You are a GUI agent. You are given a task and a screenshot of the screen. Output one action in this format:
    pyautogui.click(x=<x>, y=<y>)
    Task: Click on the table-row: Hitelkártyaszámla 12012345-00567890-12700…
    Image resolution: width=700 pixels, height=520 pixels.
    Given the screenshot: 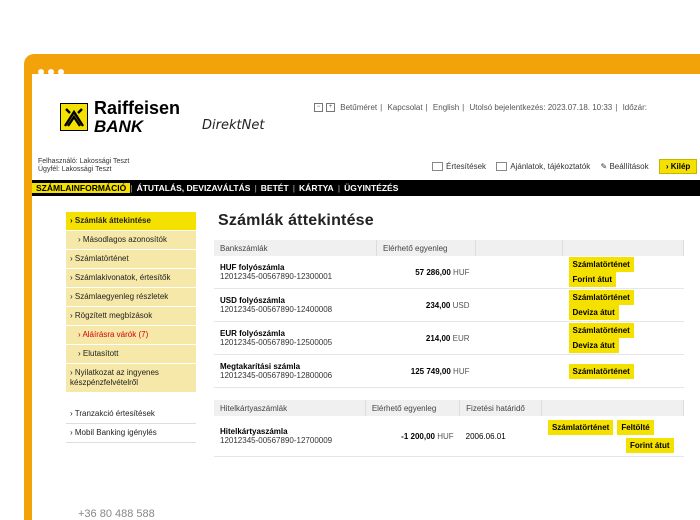 What is the action you would take?
    pyautogui.click(x=449, y=436)
    